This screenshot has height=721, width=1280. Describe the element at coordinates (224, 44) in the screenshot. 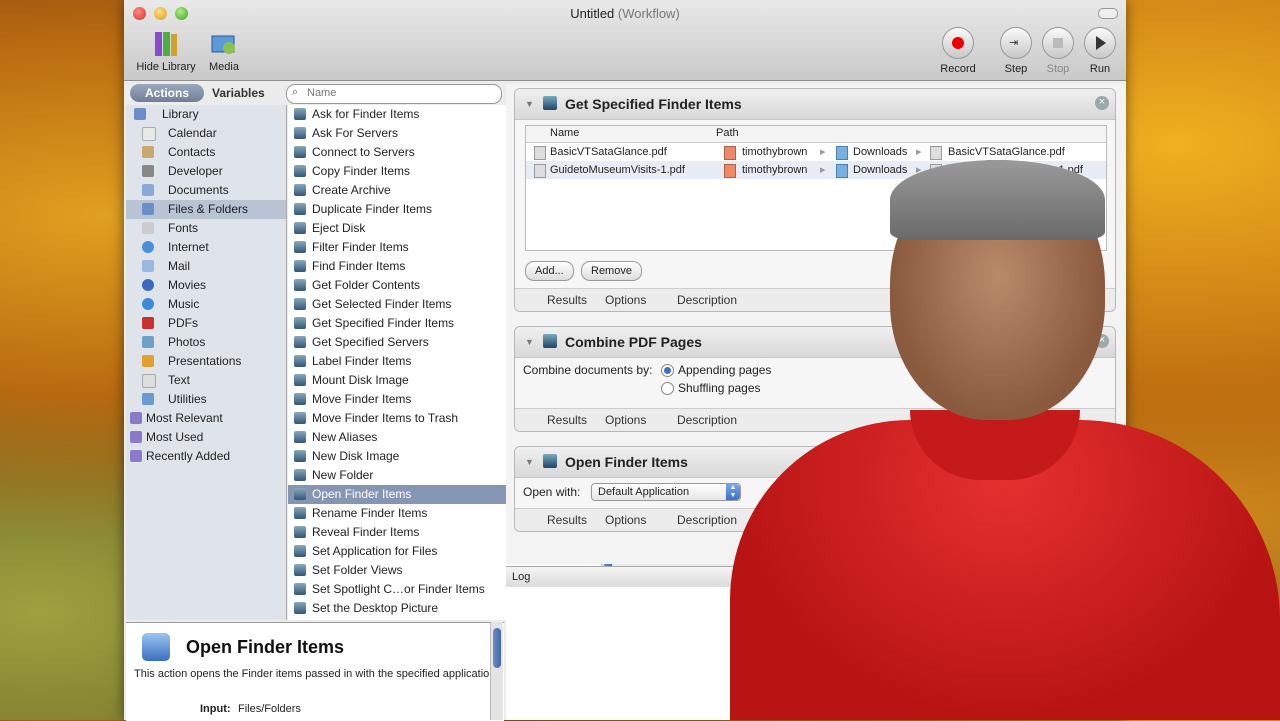

I see `media-icon` at that location.